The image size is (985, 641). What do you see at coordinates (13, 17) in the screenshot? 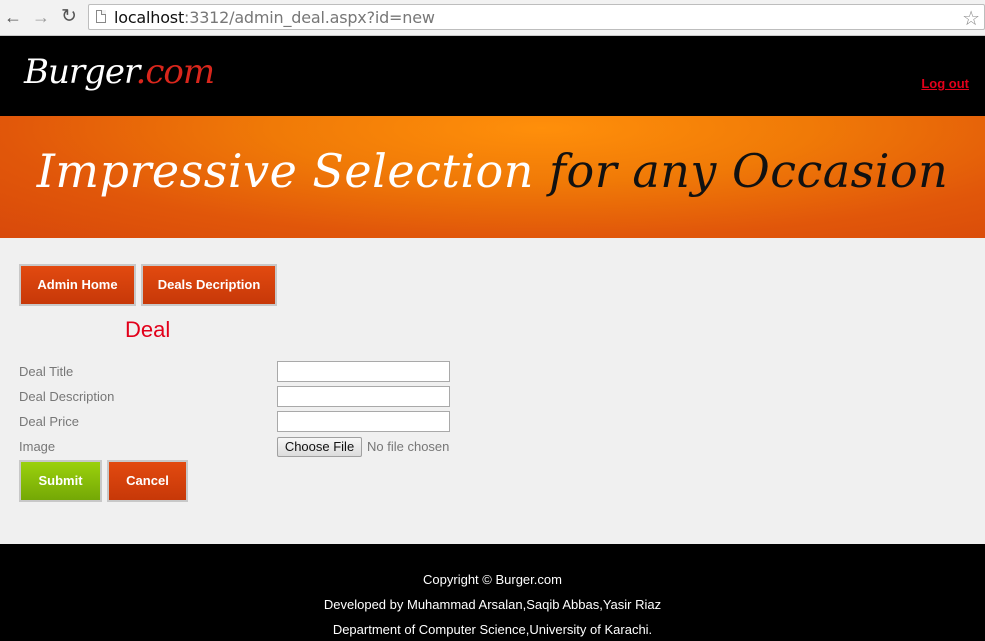
I see `back-arrow-icon: ←` at bounding box center [13, 17].